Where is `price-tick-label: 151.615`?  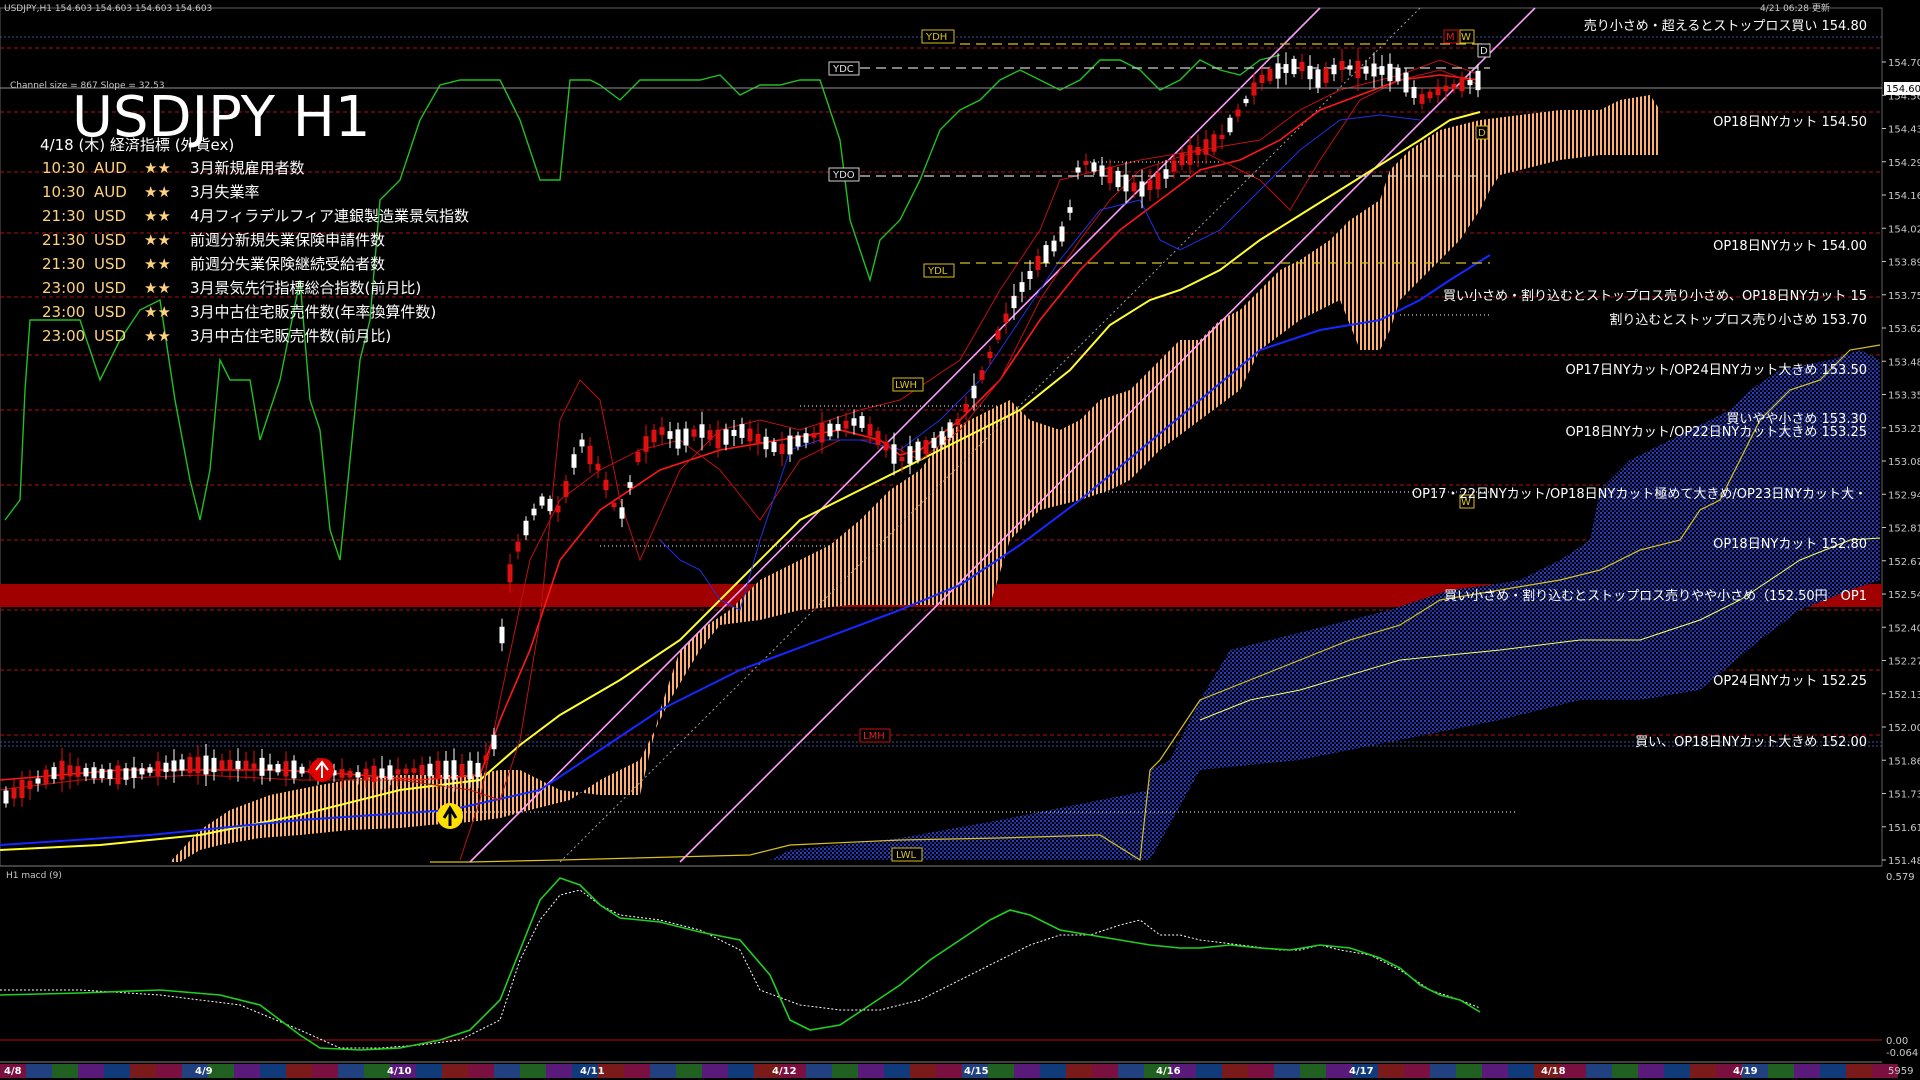
price-tick-label: 151.615 is located at coordinates (1904, 828).